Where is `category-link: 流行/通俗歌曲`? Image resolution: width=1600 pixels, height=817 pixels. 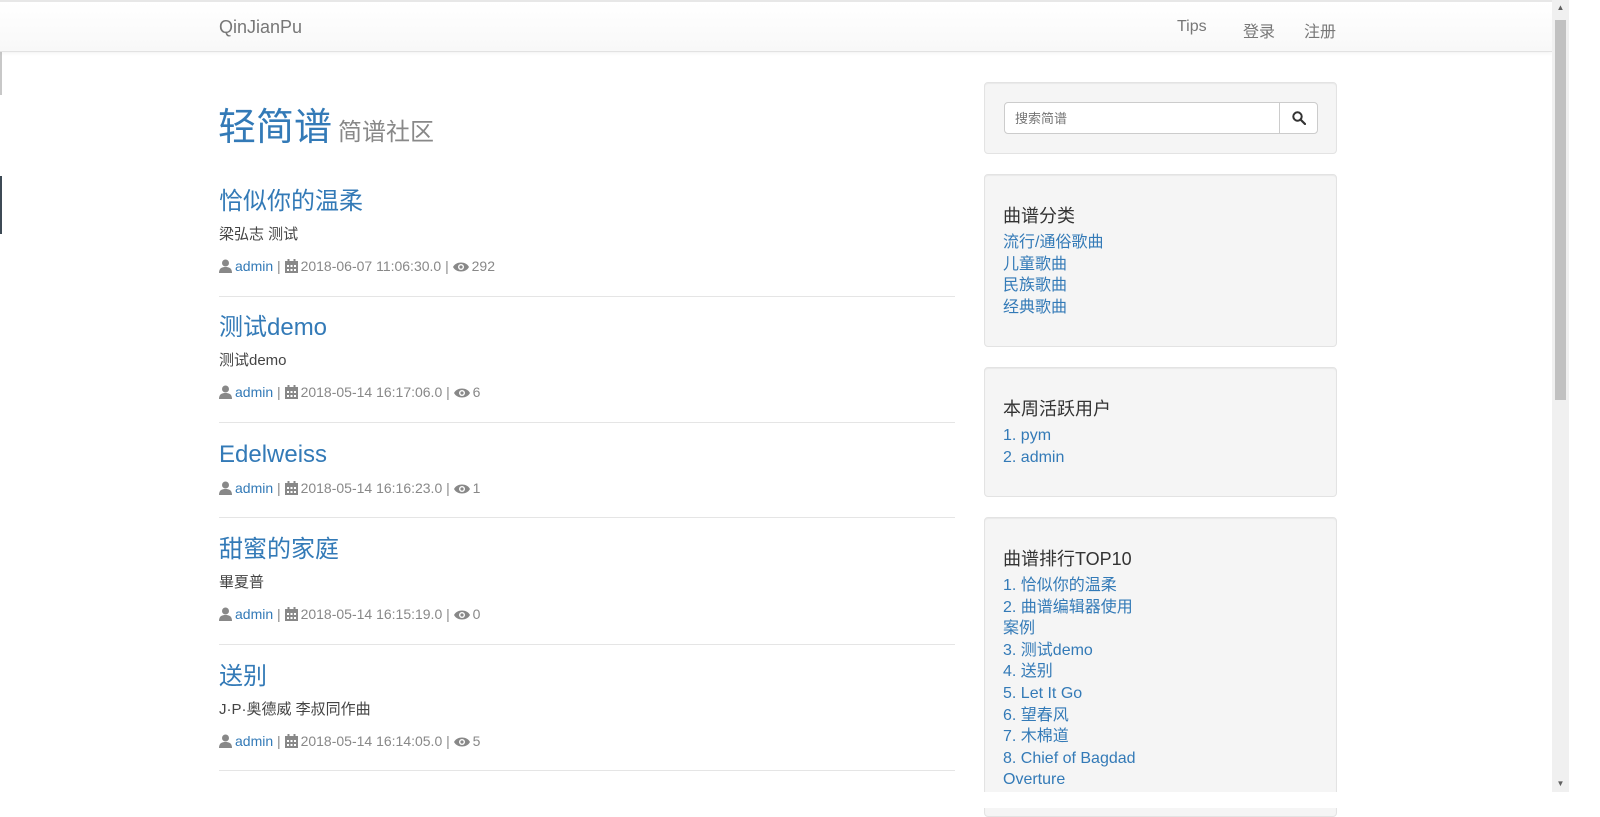 category-link: 流行/通俗歌曲 is located at coordinates (1053, 242).